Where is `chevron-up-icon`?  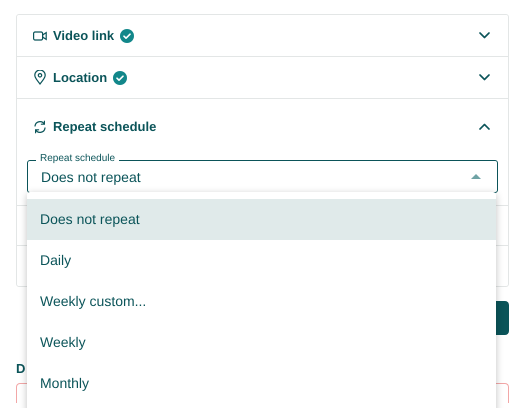
chevron-up-icon is located at coordinates (484, 126).